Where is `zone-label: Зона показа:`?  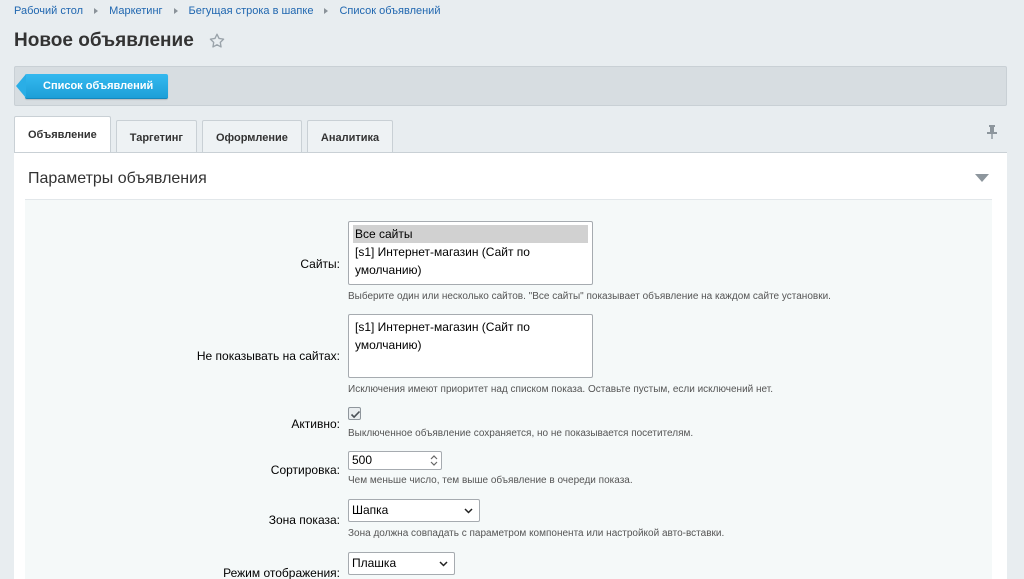 zone-label: Зона показа: is located at coordinates (304, 520).